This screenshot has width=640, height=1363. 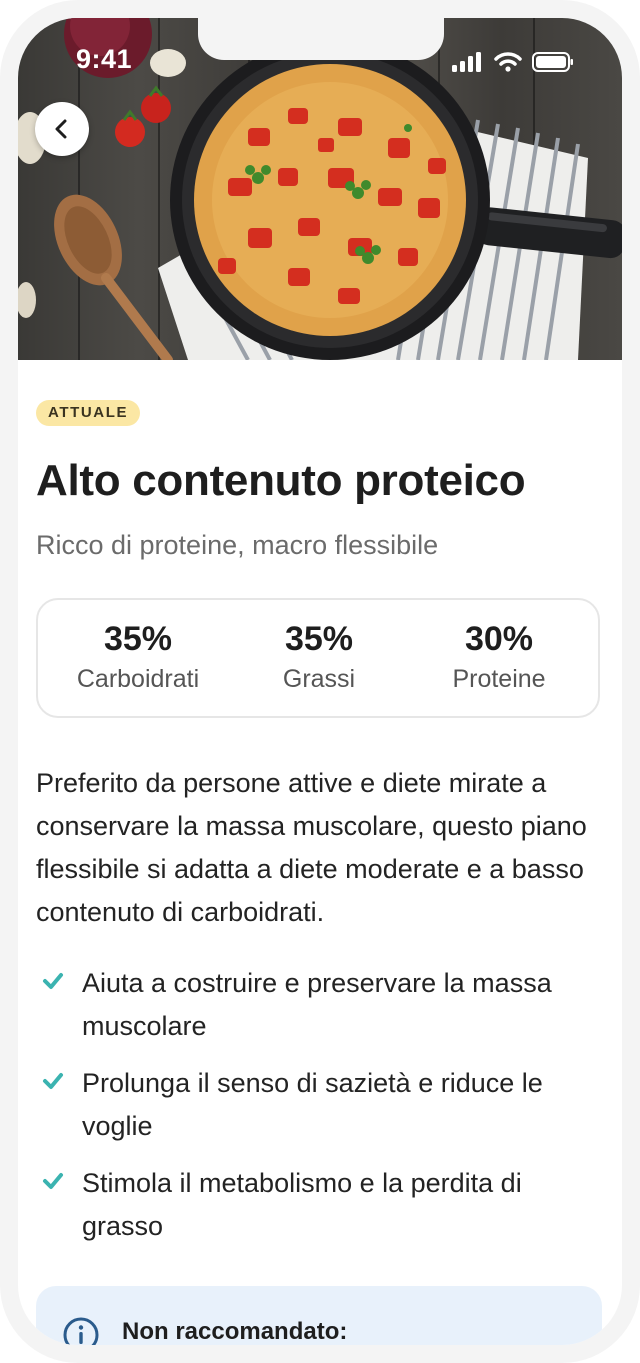 I want to click on status-icons, so click(x=513, y=62).